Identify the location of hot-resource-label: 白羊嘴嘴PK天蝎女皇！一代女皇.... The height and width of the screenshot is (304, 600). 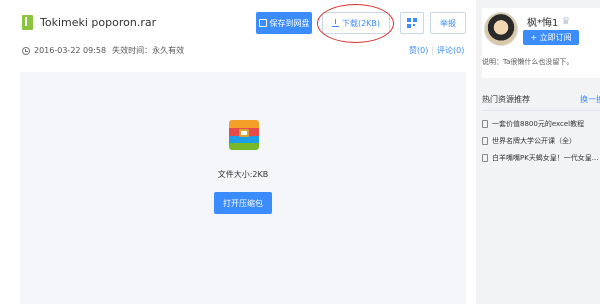
(545, 158).